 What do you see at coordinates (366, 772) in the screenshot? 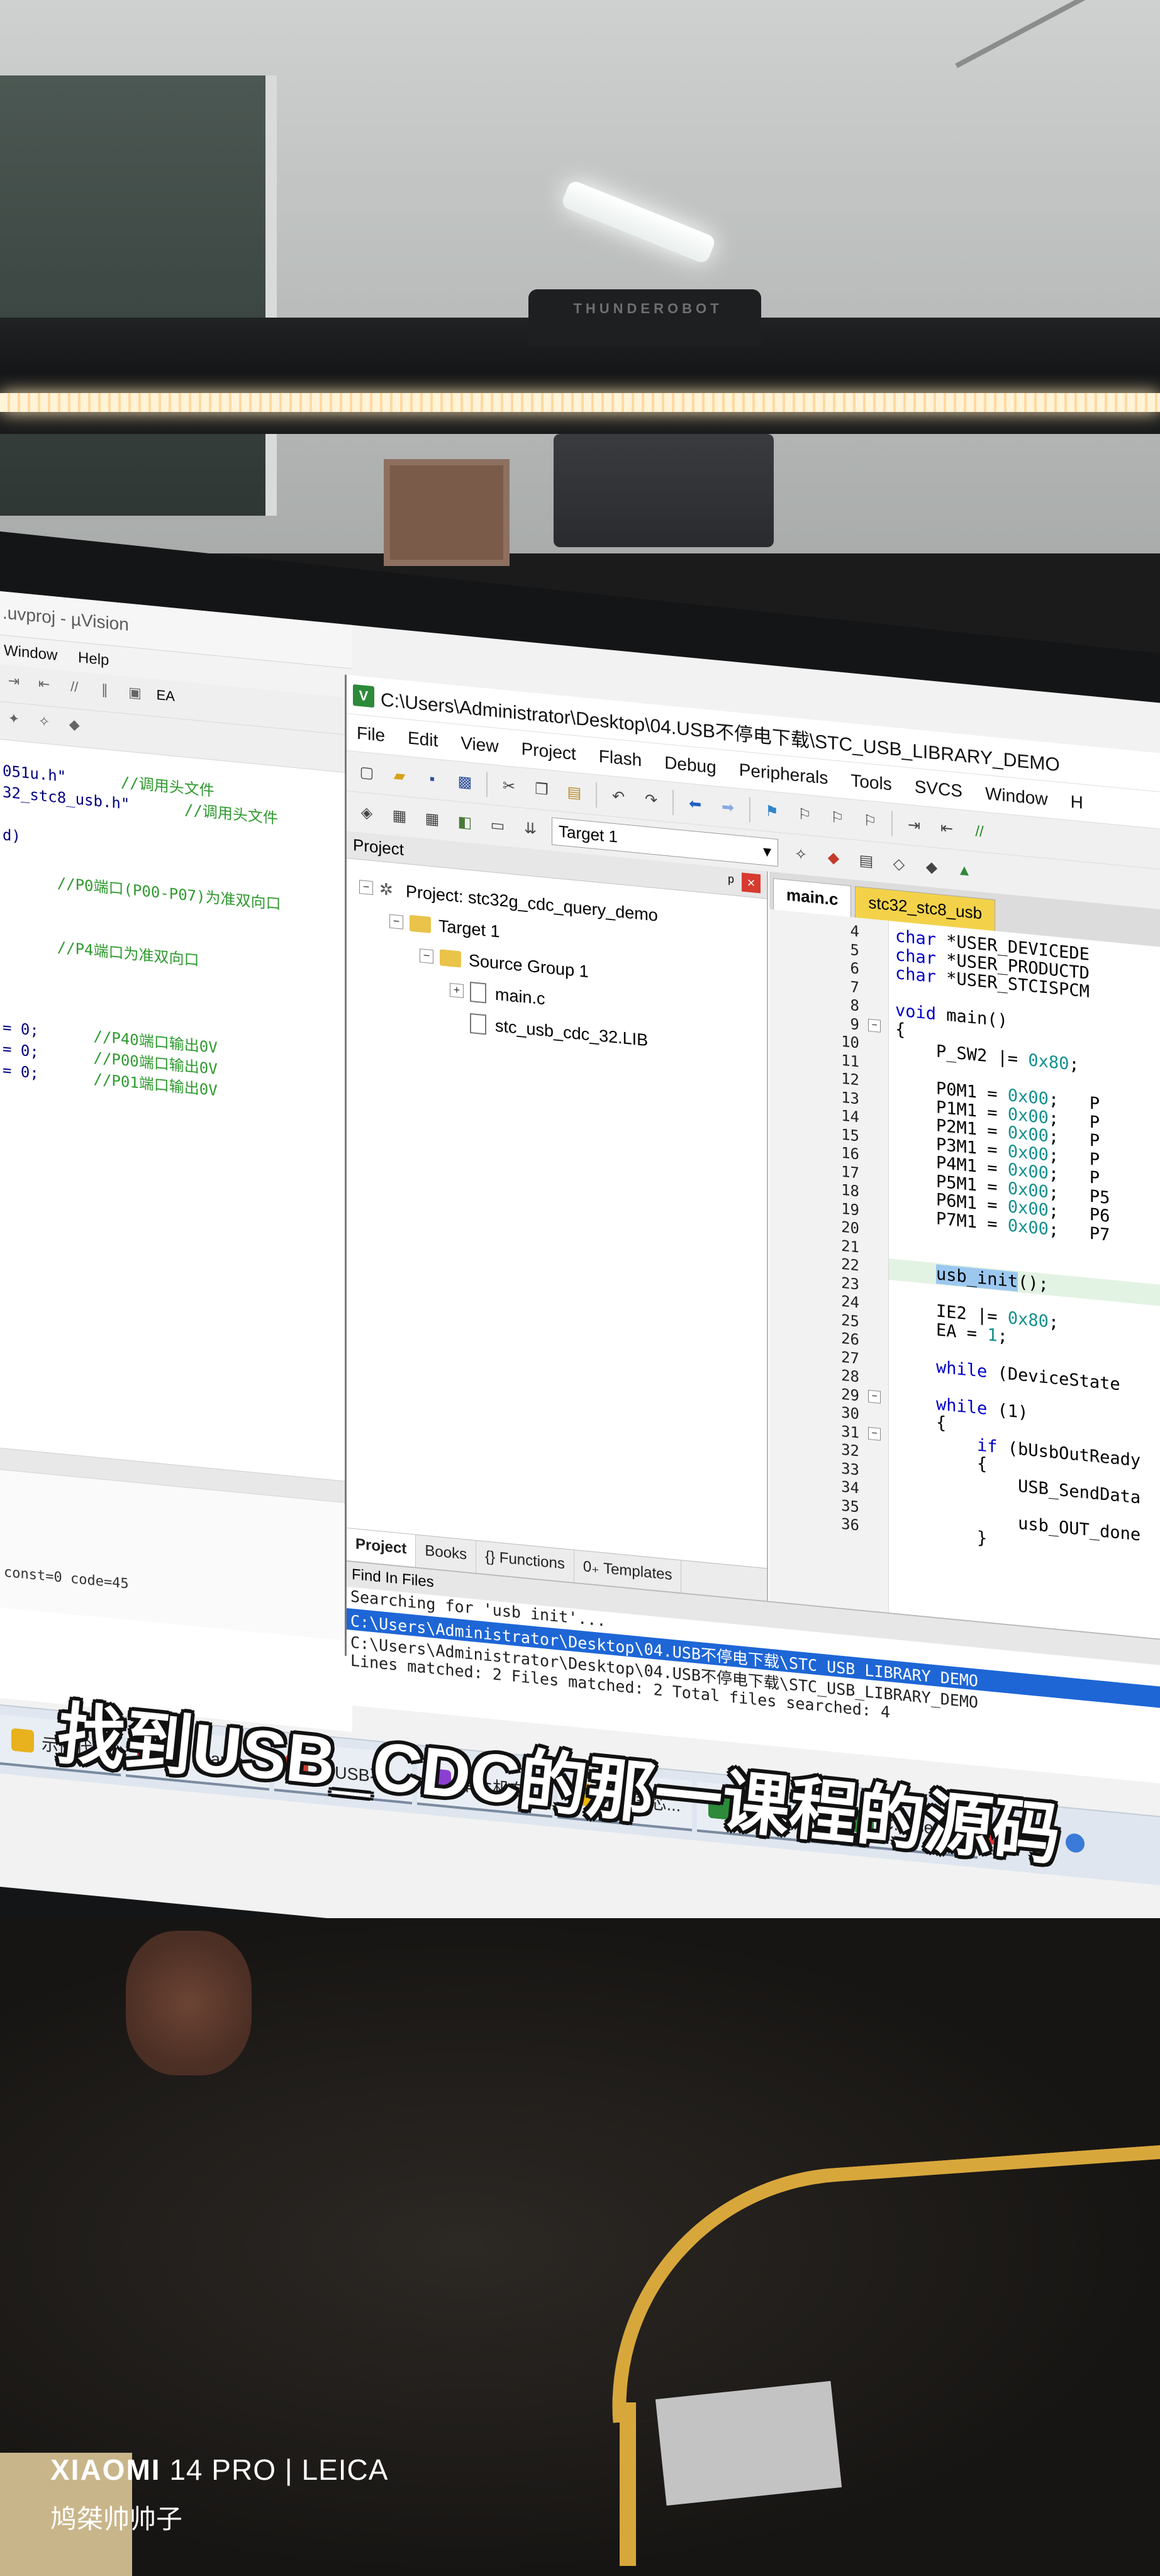
I see `new-file-icon: ▢` at bounding box center [366, 772].